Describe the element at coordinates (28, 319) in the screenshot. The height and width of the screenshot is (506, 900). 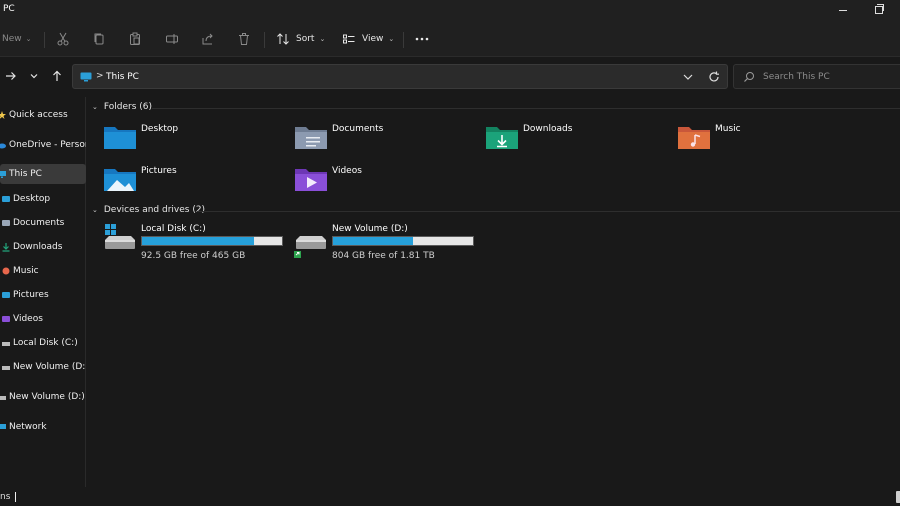
I see `sidebar-item-label: Videos` at that location.